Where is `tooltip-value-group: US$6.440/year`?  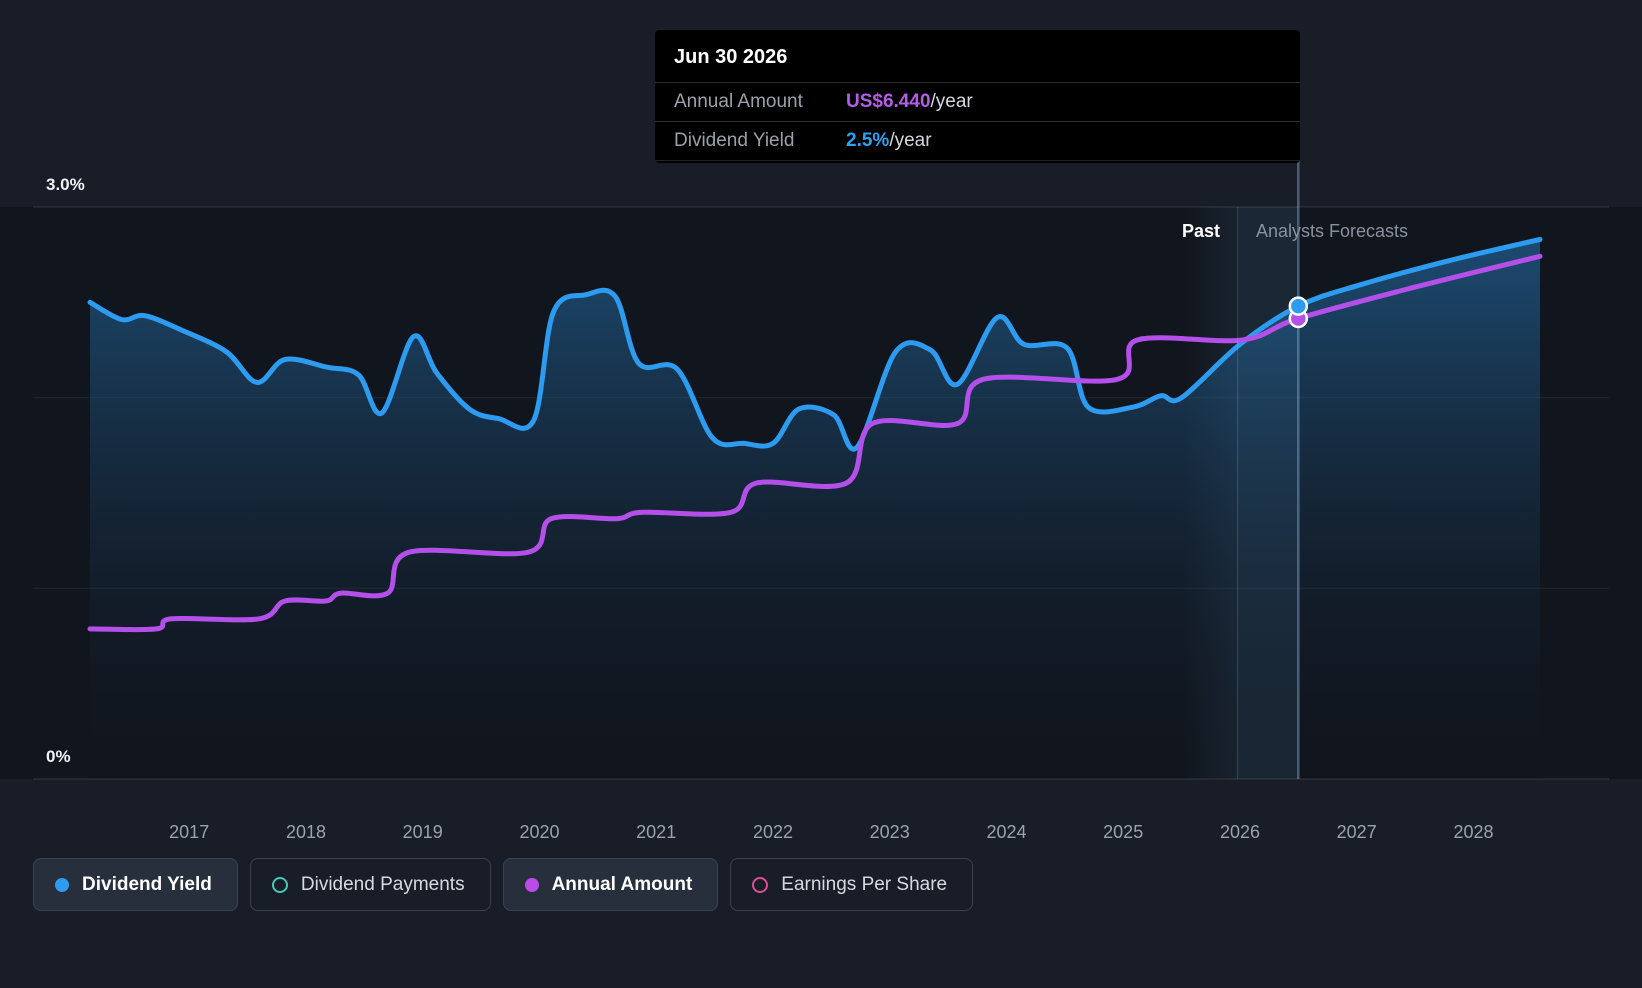
tooltip-value-group: US$6.440/year is located at coordinates (909, 102).